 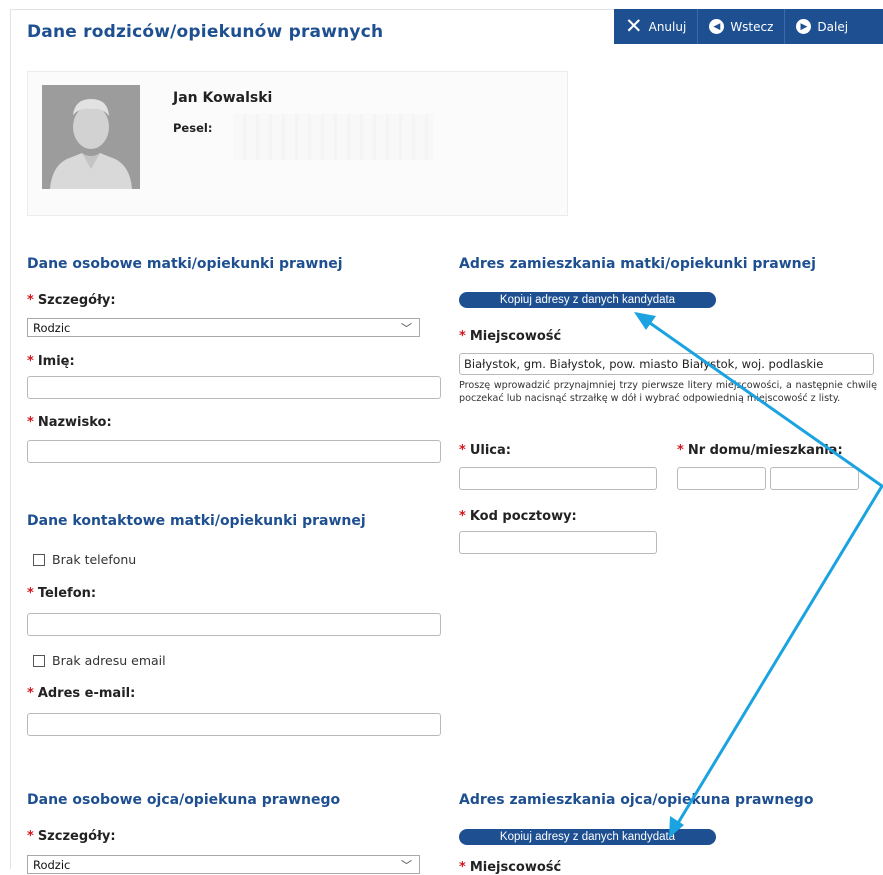 What do you see at coordinates (184, 800) in the screenshot?
I see `father-personal-title: Dane osobowe ojca/opiekuna prawnego` at bounding box center [184, 800].